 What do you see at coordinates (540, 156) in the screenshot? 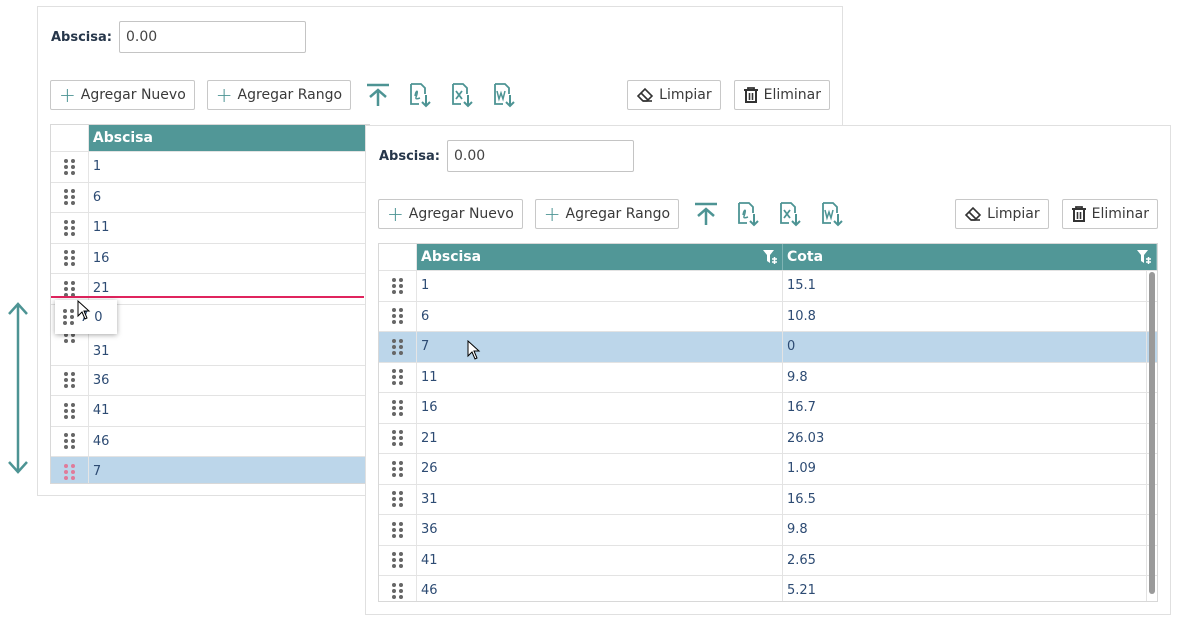
I see `front-abscisa-input` at bounding box center [540, 156].